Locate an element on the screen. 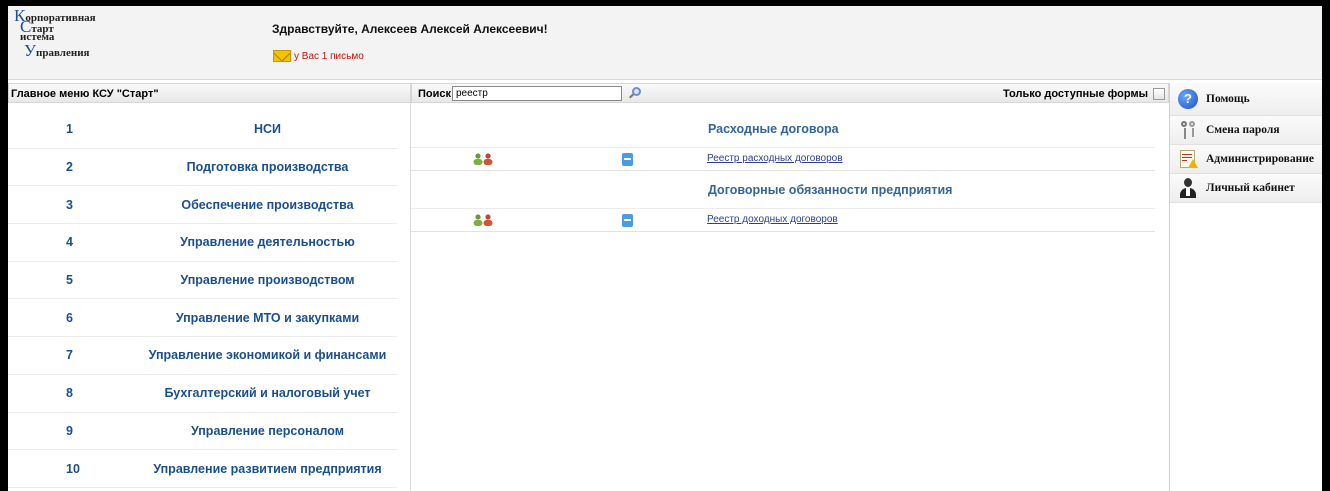 This screenshot has width=1330, height=491. result-row: Реестр расходных договоров is located at coordinates (783, 159).